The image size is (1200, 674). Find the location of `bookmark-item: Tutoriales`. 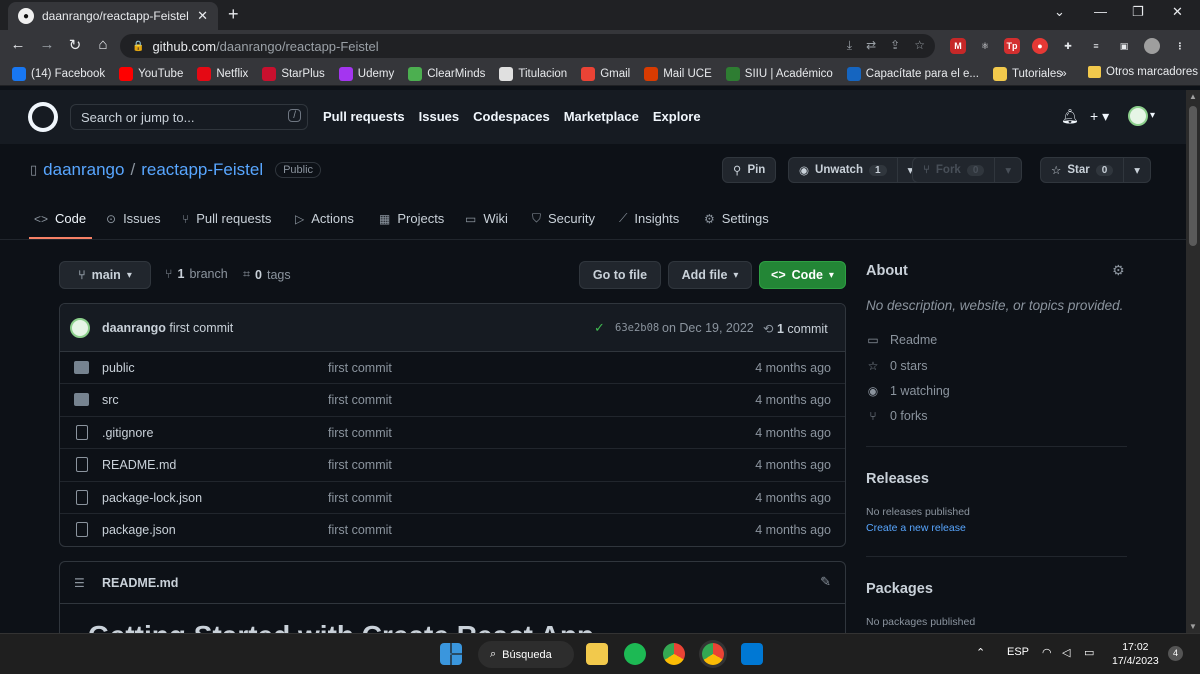

bookmark-item: Tutoriales is located at coordinates (1027, 73).